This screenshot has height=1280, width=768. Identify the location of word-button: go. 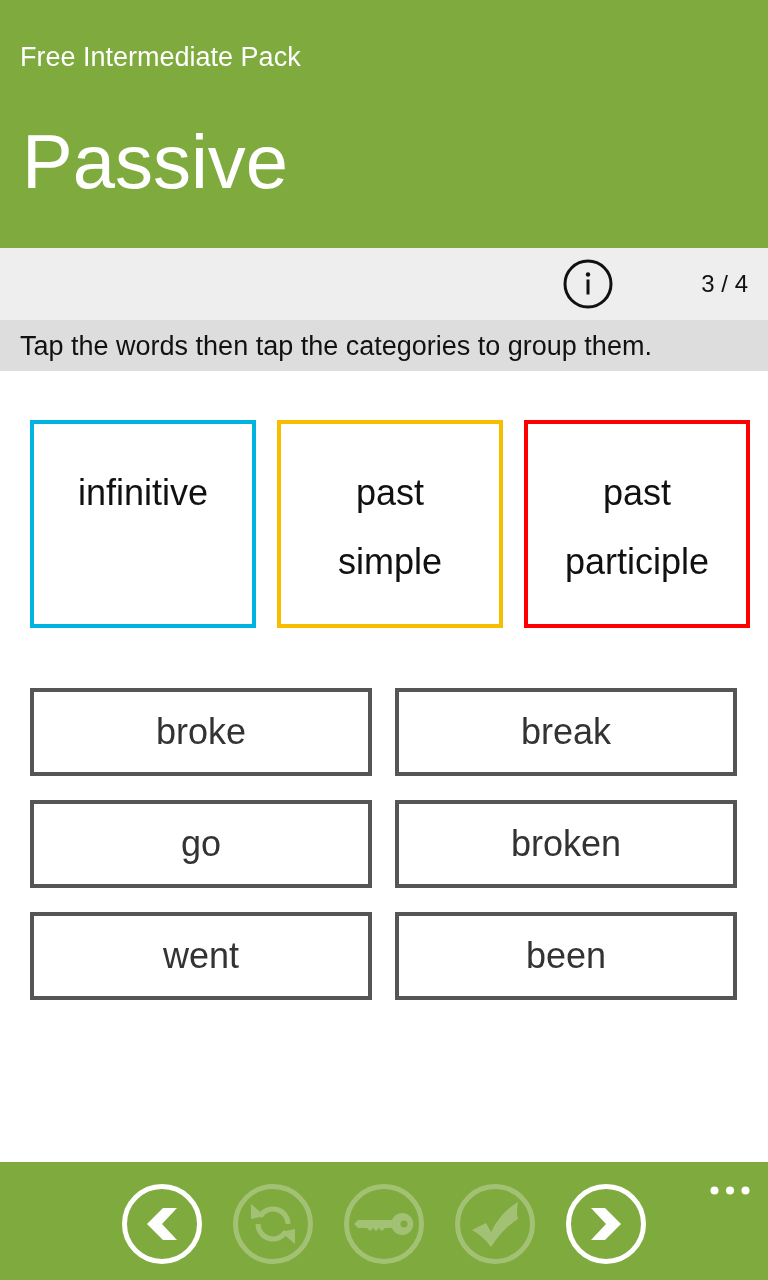
(201, 844).